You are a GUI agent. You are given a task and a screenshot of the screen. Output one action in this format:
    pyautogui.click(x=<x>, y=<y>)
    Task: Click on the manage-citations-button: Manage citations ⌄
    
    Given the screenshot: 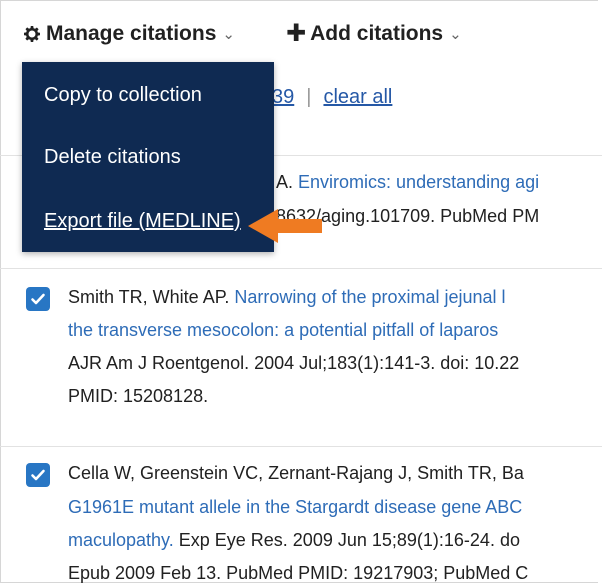 What is the action you would take?
    pyautogui.click(x=128, y=34)
    